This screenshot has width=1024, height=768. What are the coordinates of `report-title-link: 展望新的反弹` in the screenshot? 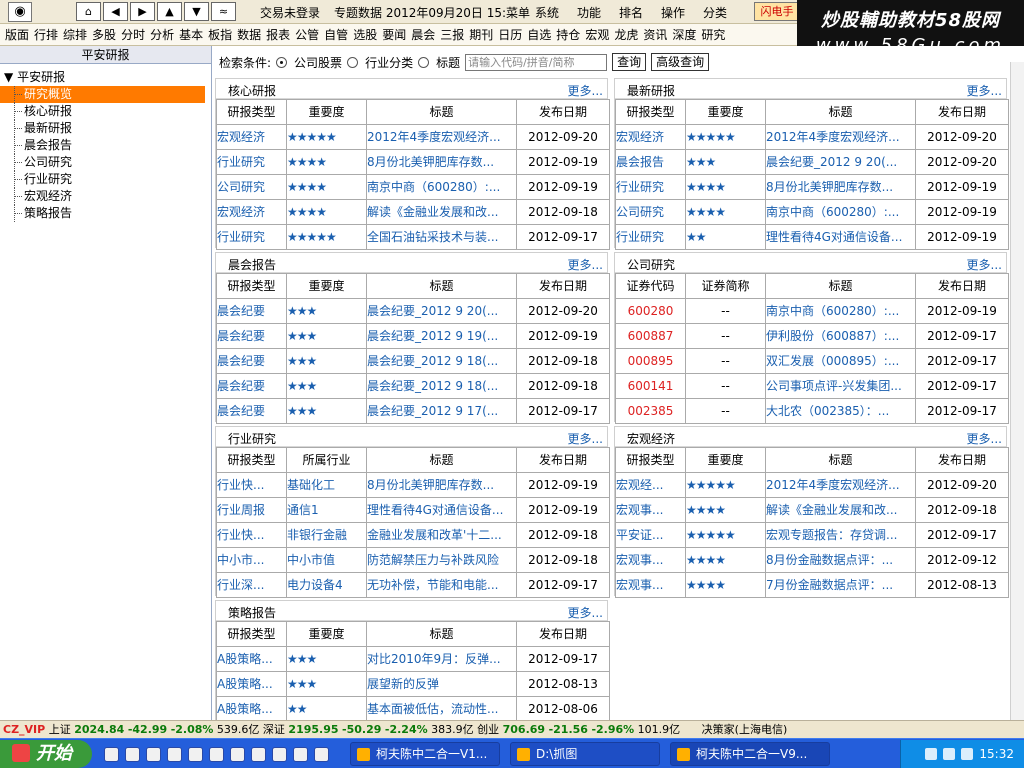 It's located at (441, 684).